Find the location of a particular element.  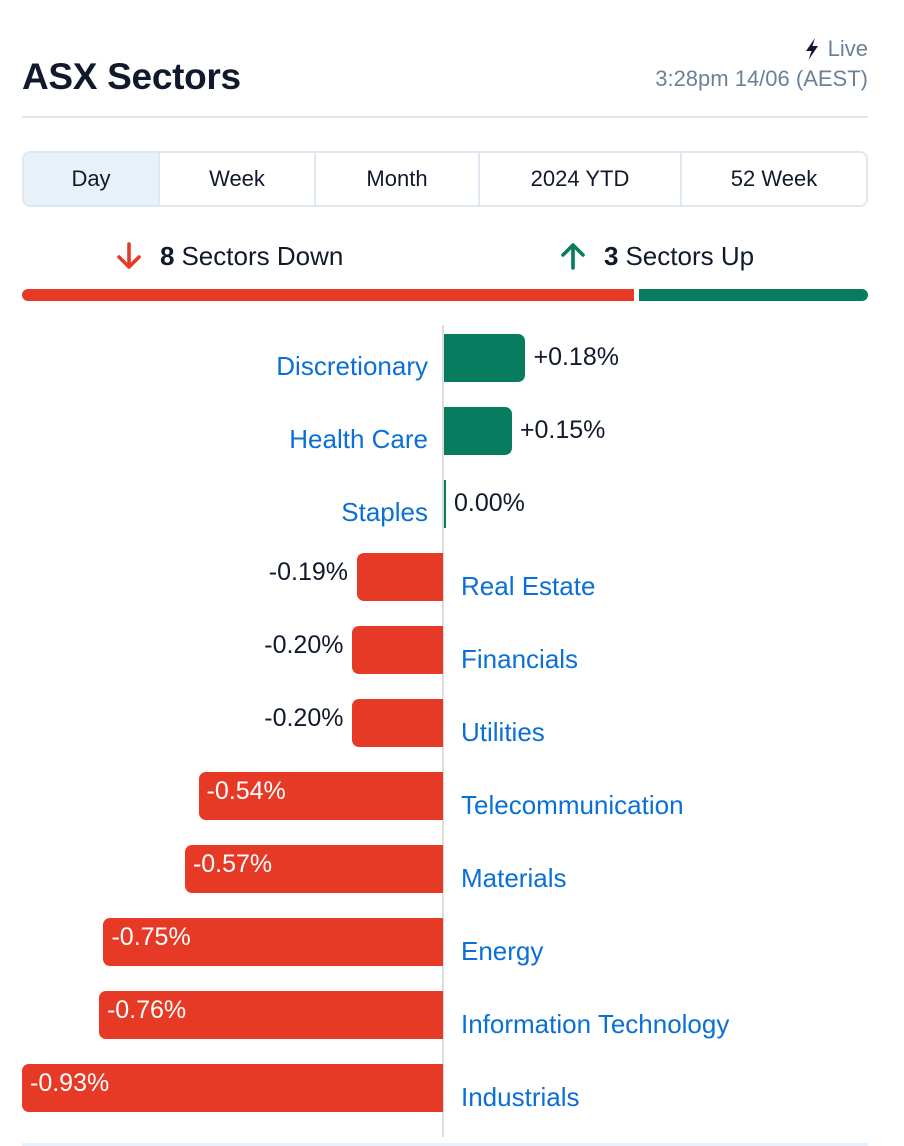

arrow-up-icon is located at coordinates (573, 256).